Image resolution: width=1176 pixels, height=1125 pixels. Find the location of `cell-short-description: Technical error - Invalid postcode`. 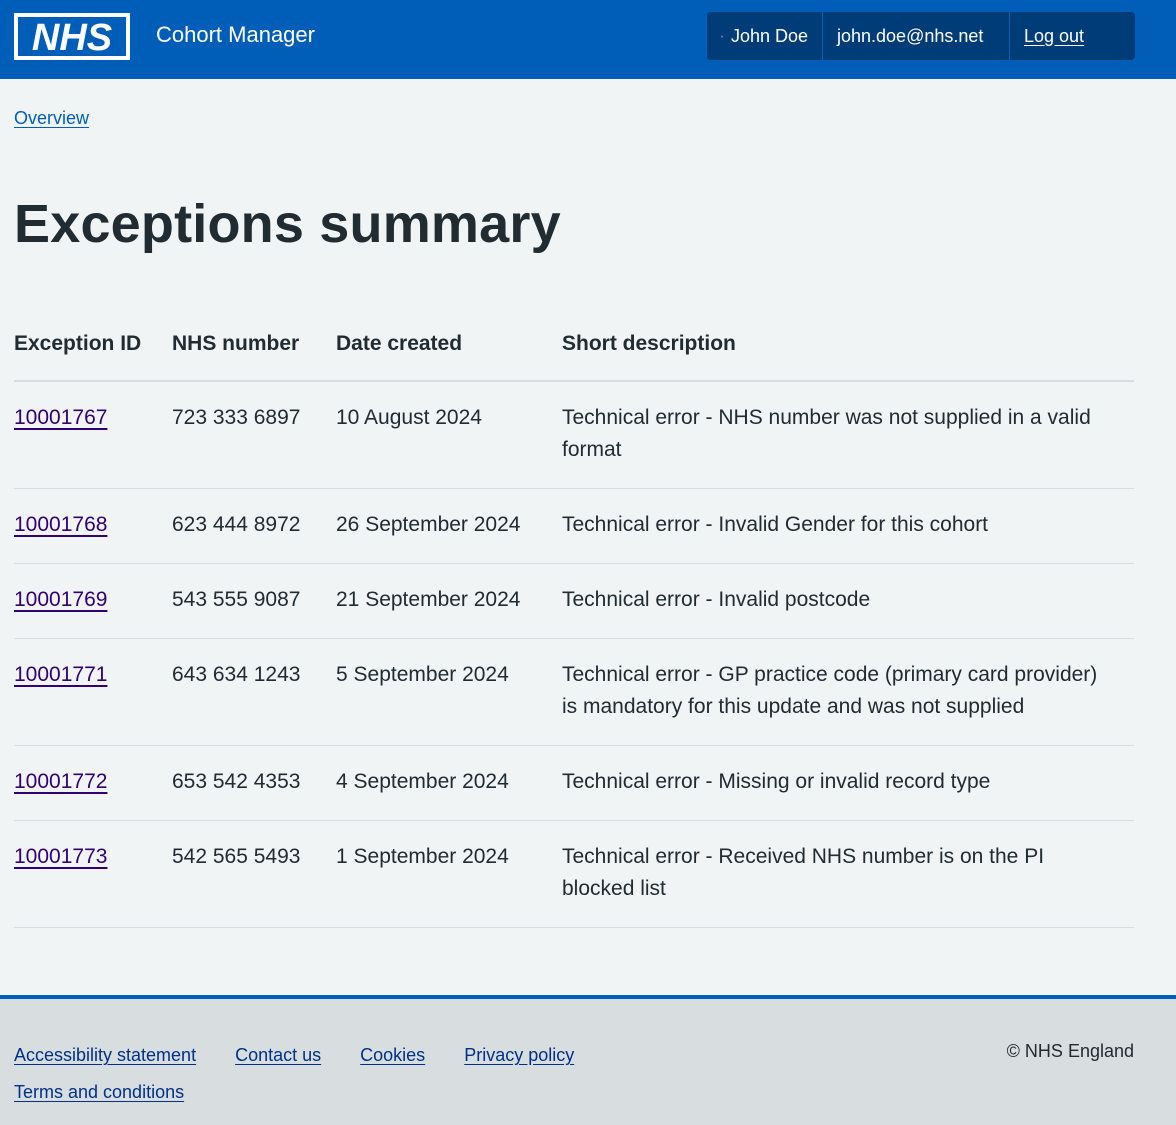

cell-short-description: Technical error - Invalid postcode is located at coordinates (848, 601).